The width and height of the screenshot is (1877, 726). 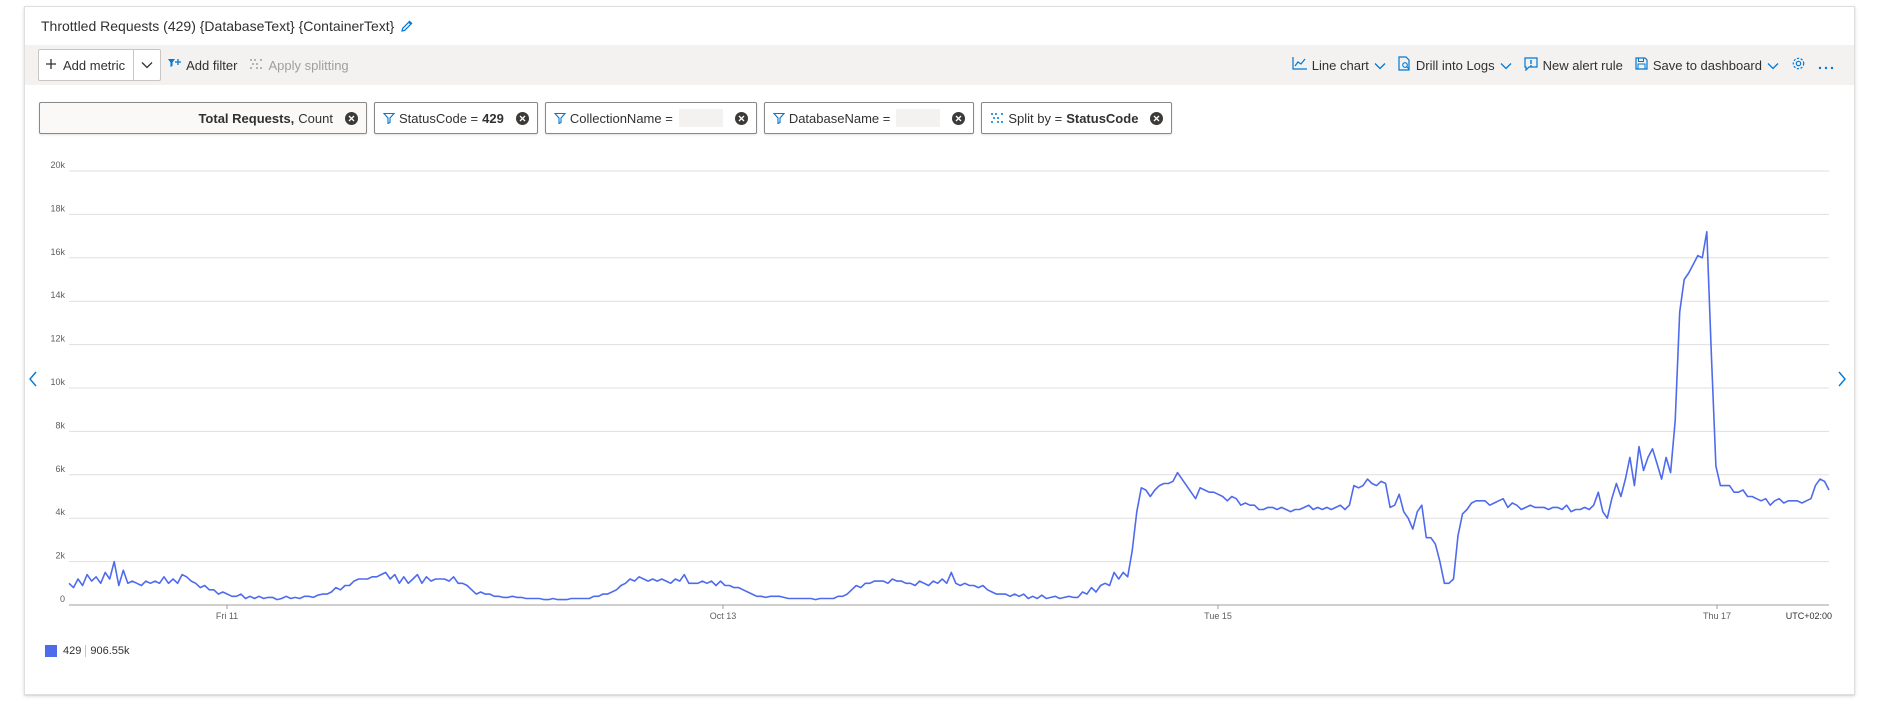 I want to click on pan-right-chevron-icon, so click(x=1842, y=379).